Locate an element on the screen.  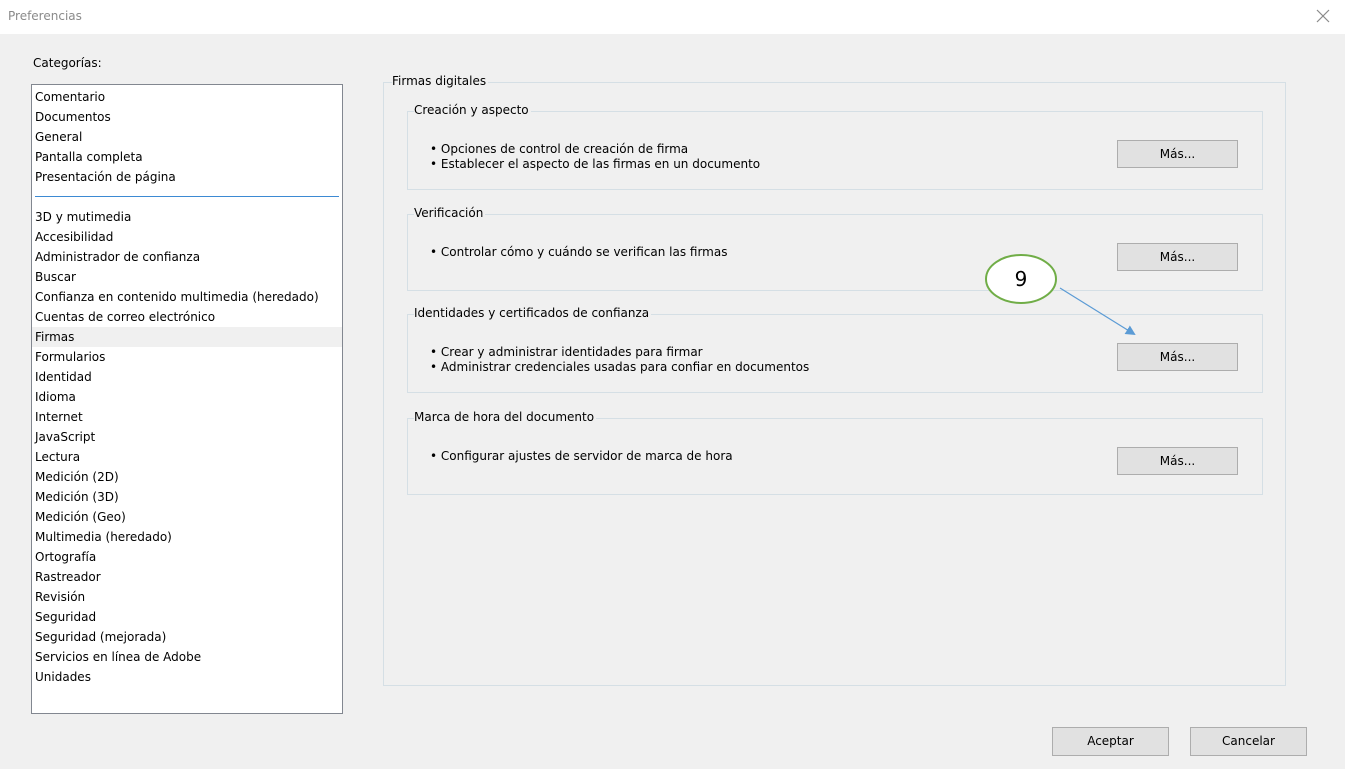
group-title: Firmas digitales is located at coordinates (440, 81).